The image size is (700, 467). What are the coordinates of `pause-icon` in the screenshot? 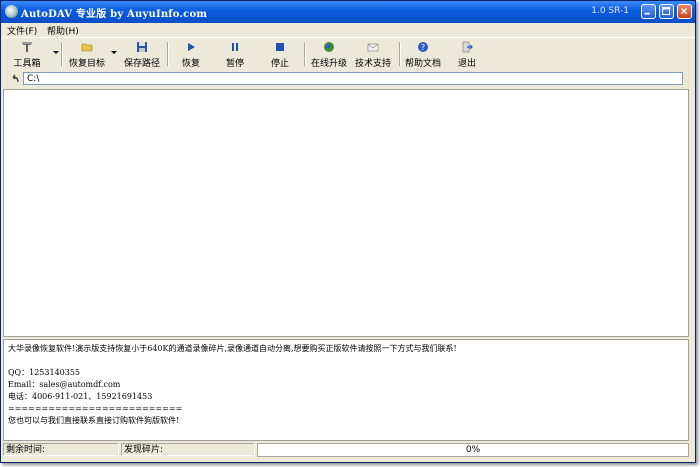 It's located at (235, 47).